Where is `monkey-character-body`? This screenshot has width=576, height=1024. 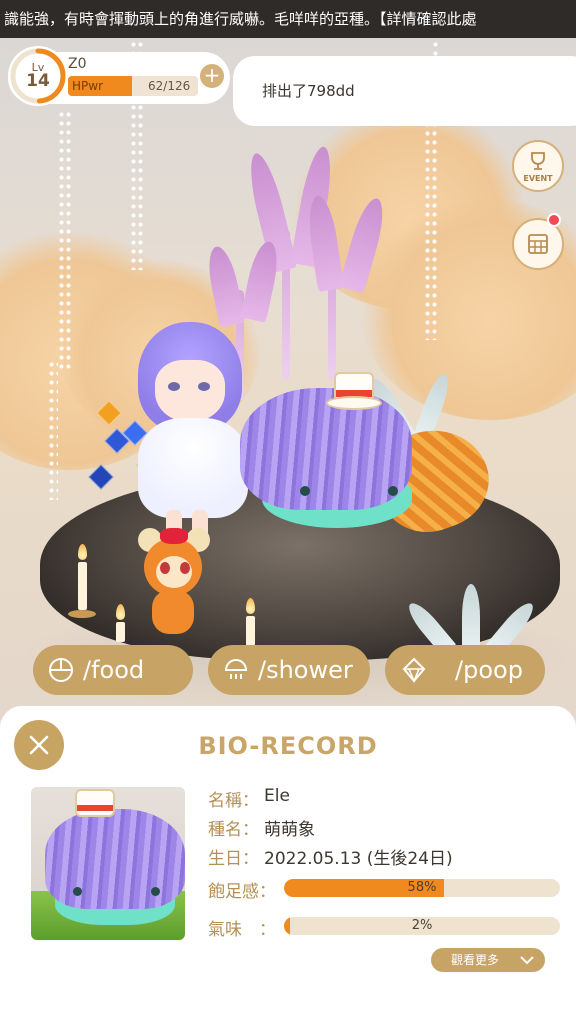 monkey-character-body is located at coordinates (173, 612).